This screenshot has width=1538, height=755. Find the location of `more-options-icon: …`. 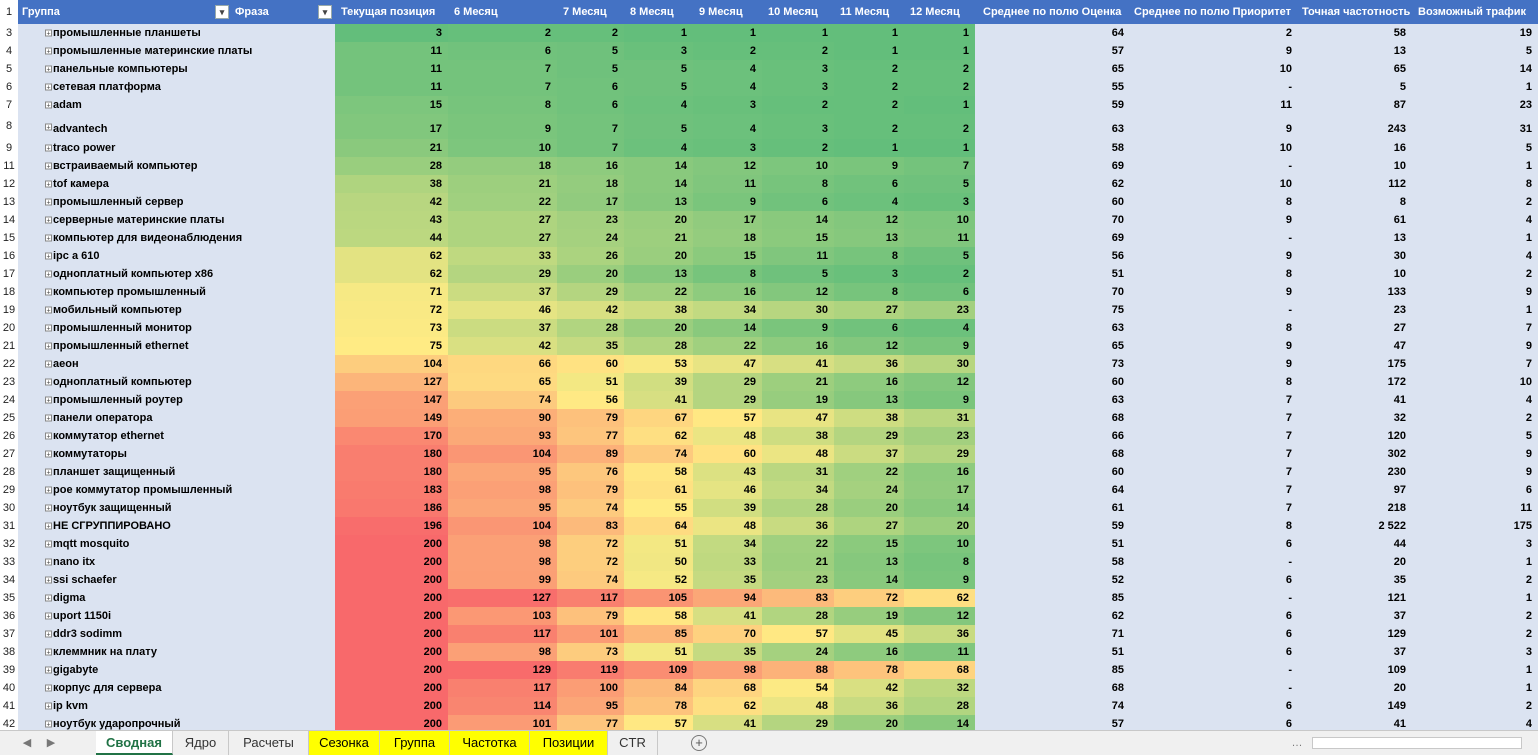

more-options-icon: … is located at coordinates (1297, 743).